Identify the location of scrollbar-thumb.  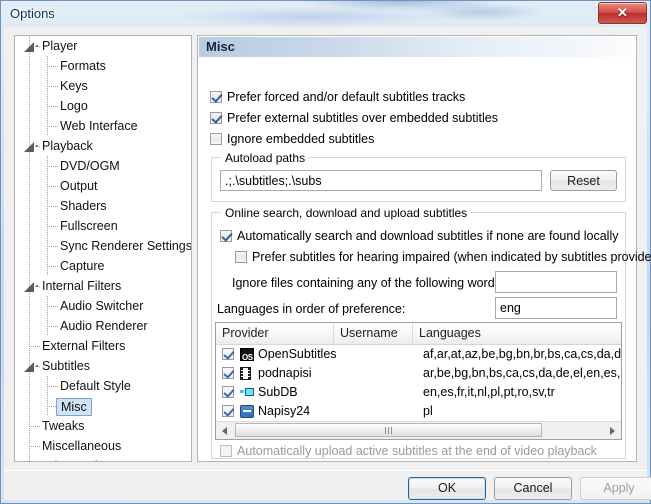
(388, 430).